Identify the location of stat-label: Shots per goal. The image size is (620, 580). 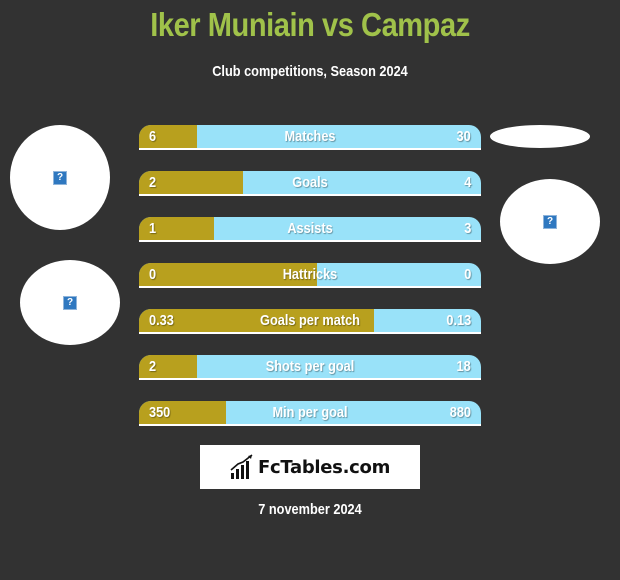
(310, 366).